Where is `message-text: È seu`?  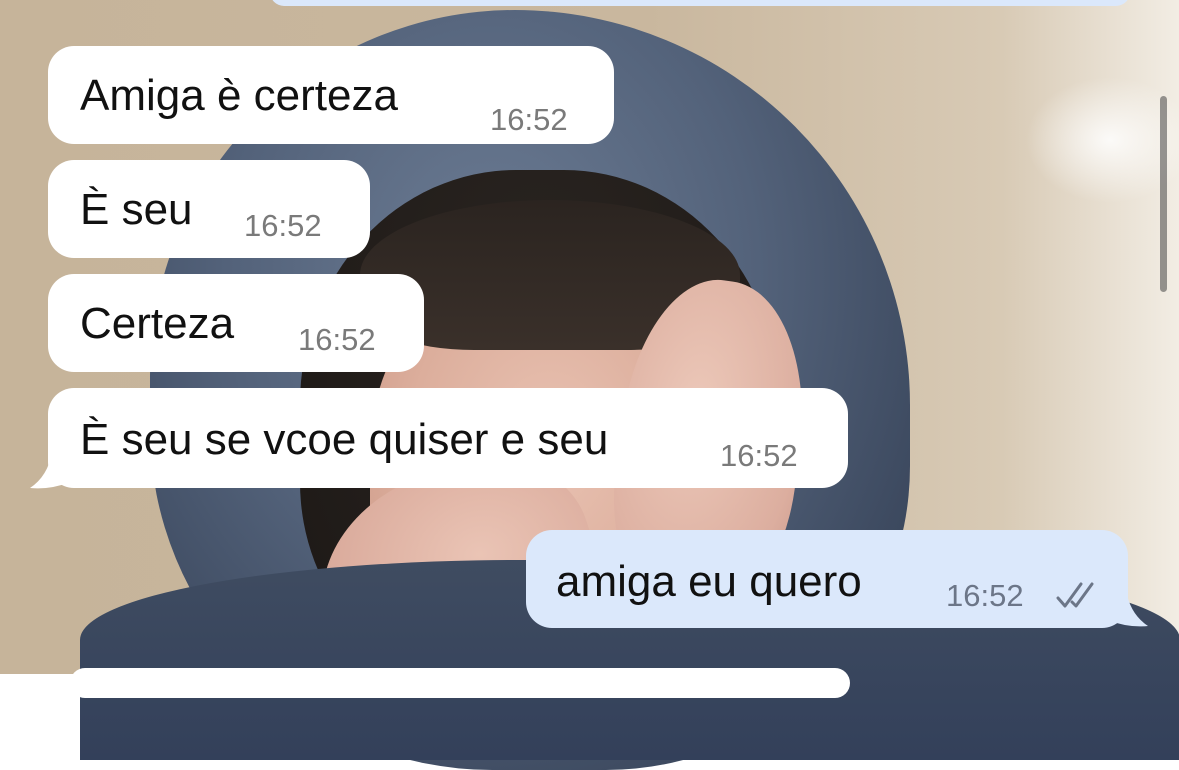
message-text: È seu is located at coordinates (136, 209).